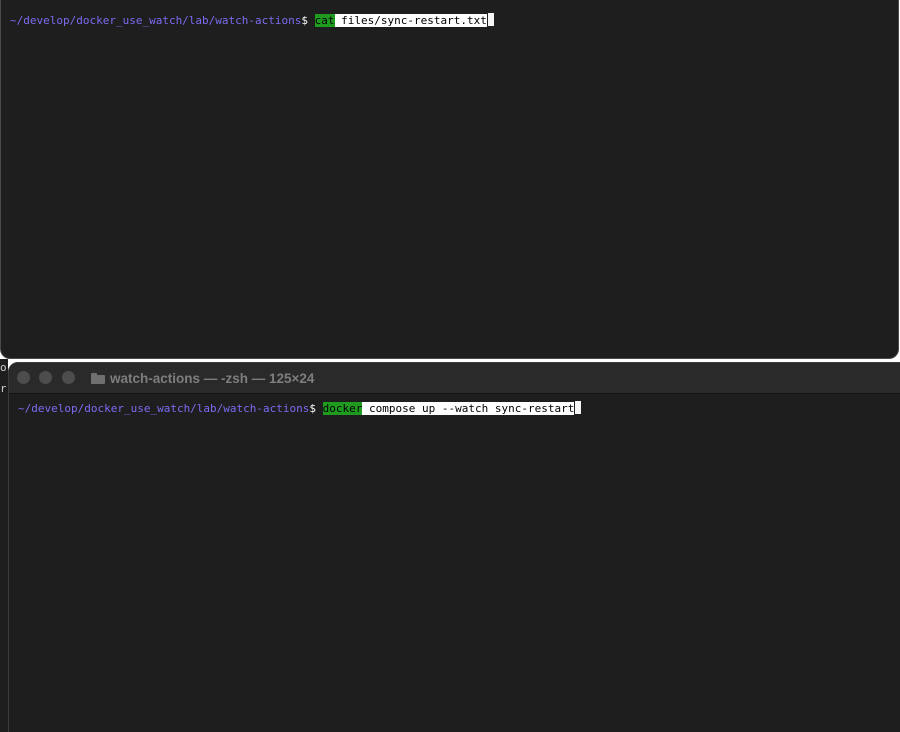 The image size is (900, 732). I want to click on partial-window-edge: o r, so click(4, 545).